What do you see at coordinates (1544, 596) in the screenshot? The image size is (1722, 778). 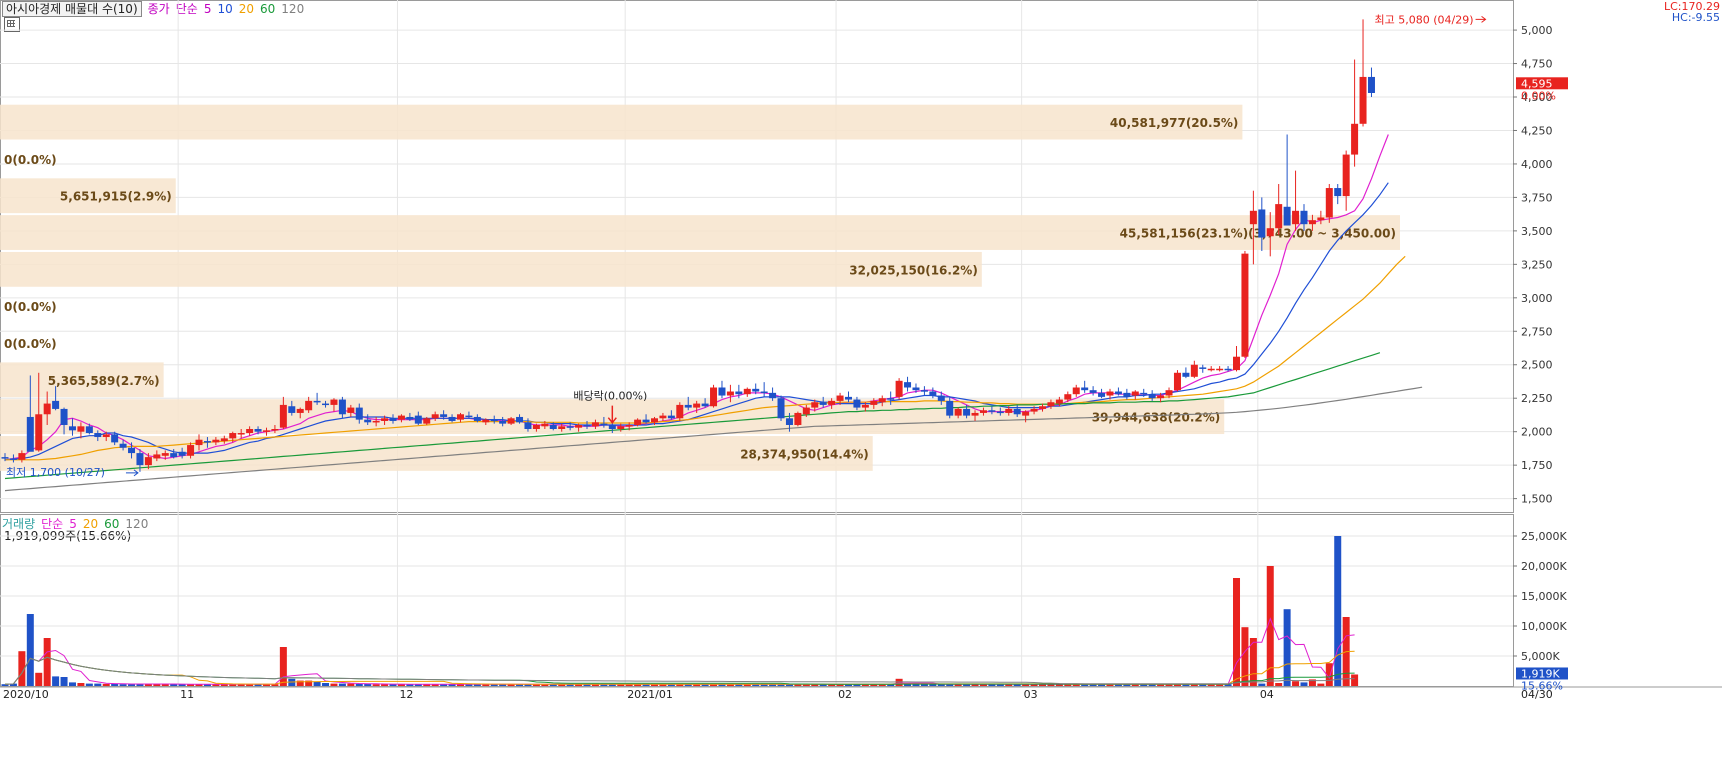 I see `volume-tick-label: 15,000K` at bounding box center [1544, 596].